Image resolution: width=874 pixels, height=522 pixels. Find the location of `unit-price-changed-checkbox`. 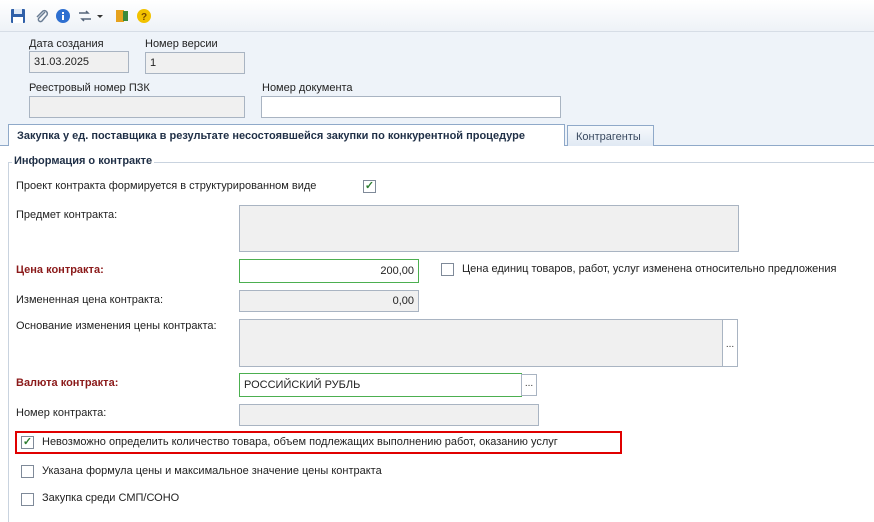

unit-price-changed-checkbox is located at coordinates (447, 269).